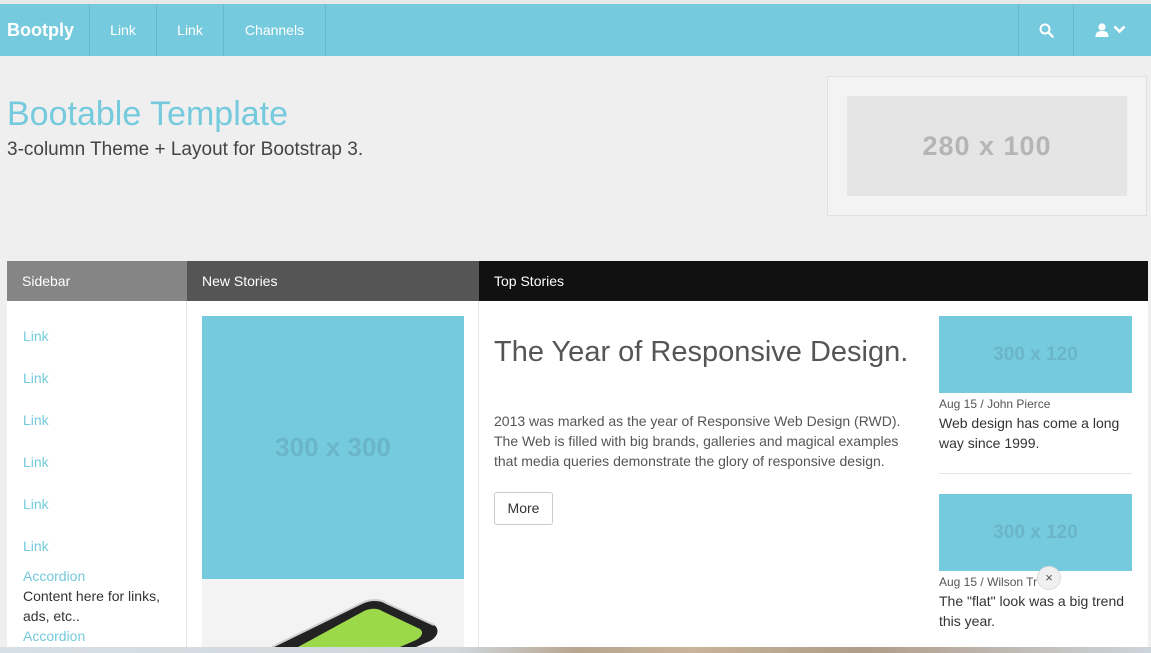  I want to click on close-icon: ×, so click(1049, 578).